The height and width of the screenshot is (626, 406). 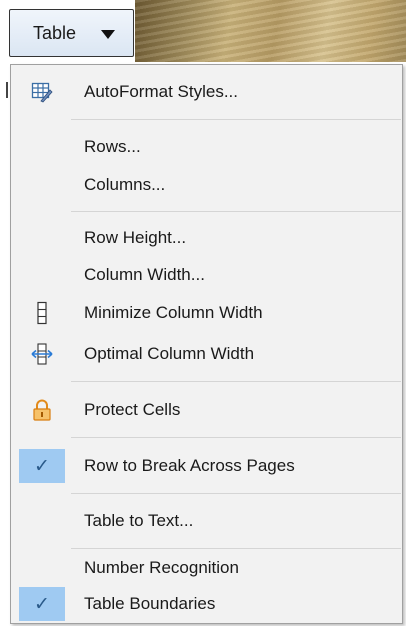 I want to click on autoformat-icon, so click(x=42, y=92).